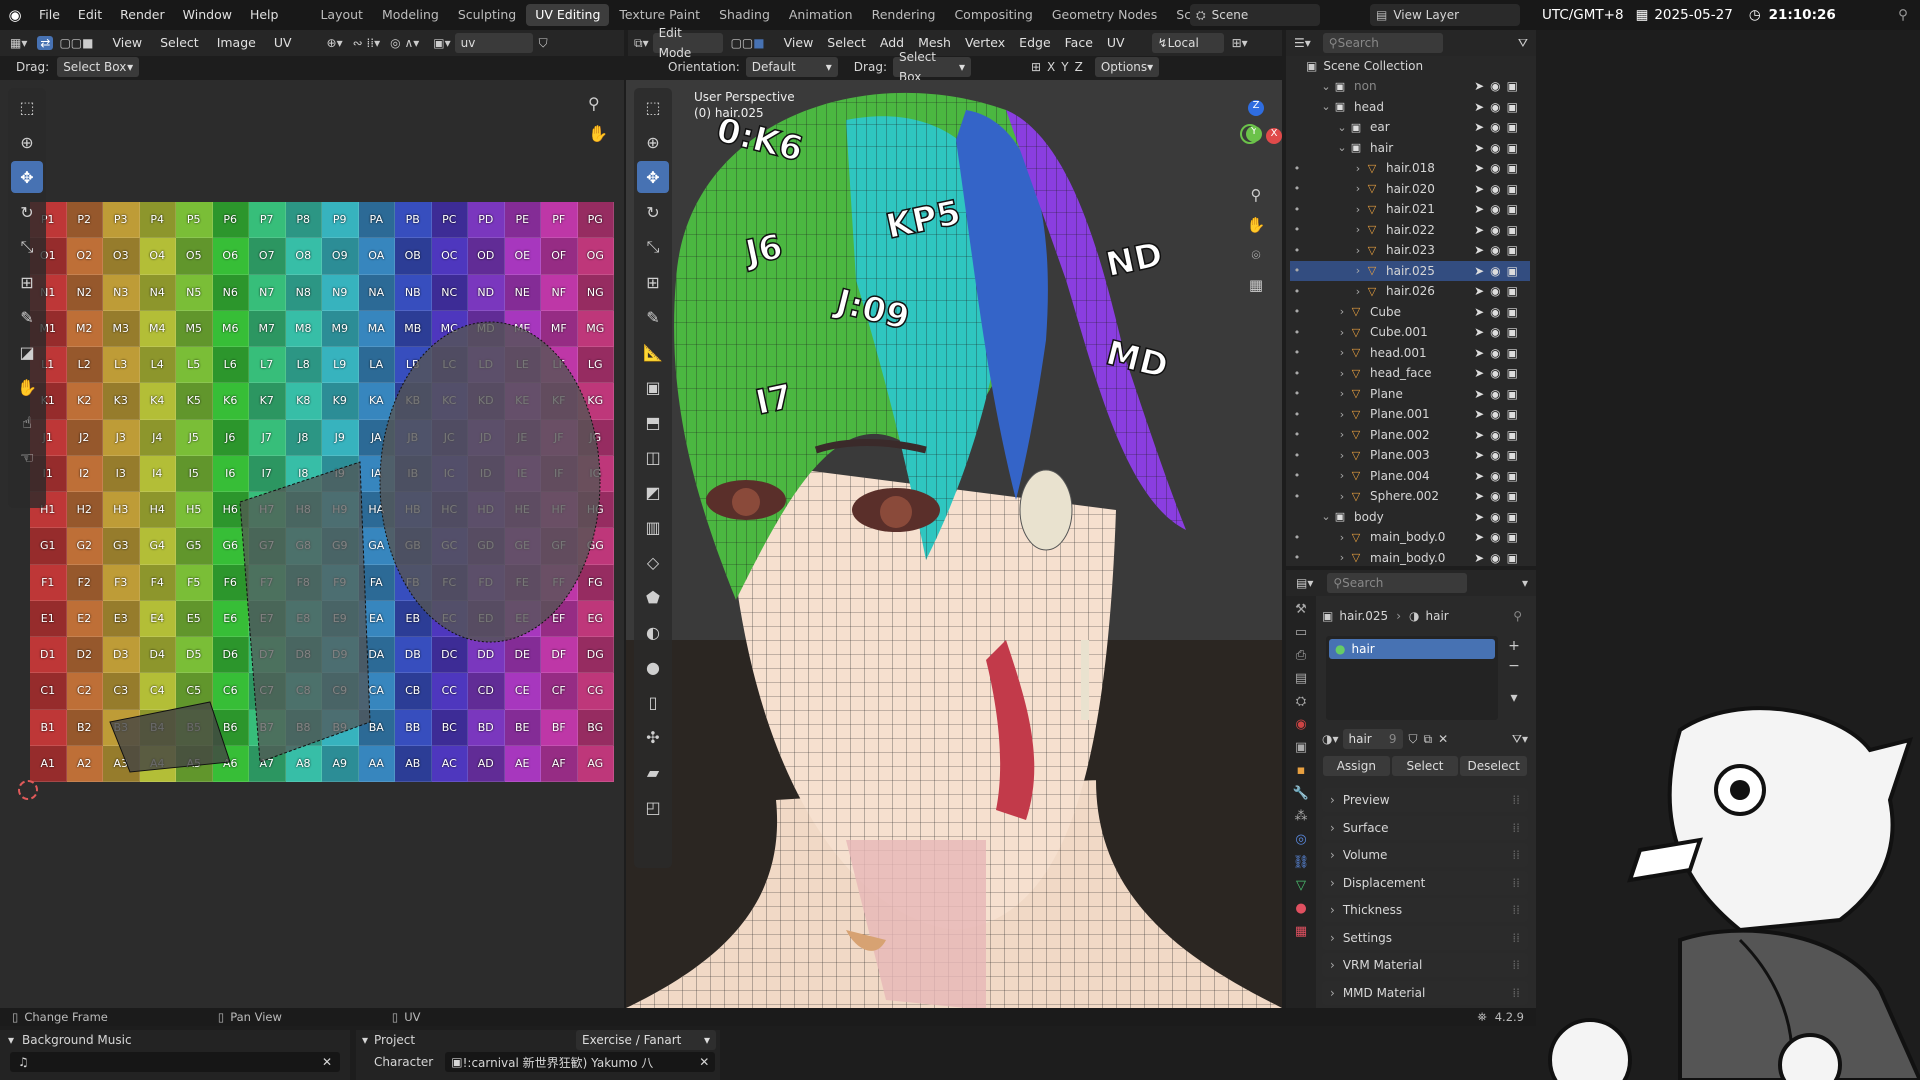 The width and height of the screenshot is (1920, 1080). What do you see at coordinates (653, 422) in the screenshot?
I see `extrude-tool-icon: ⬒` at bounding box center [653, 422].